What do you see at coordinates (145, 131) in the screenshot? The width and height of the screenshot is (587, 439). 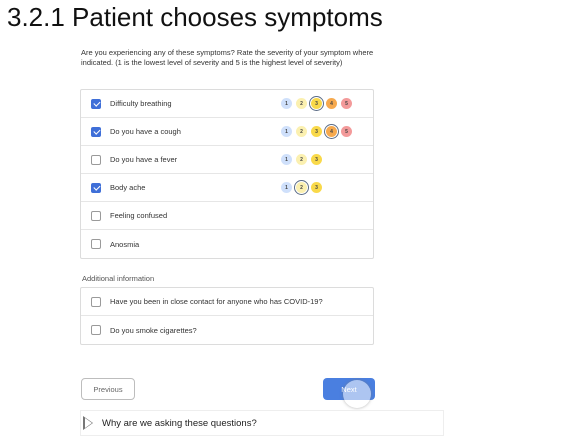 I see `symptom-label: Do you have a cough` at bounding box center [145, 131].